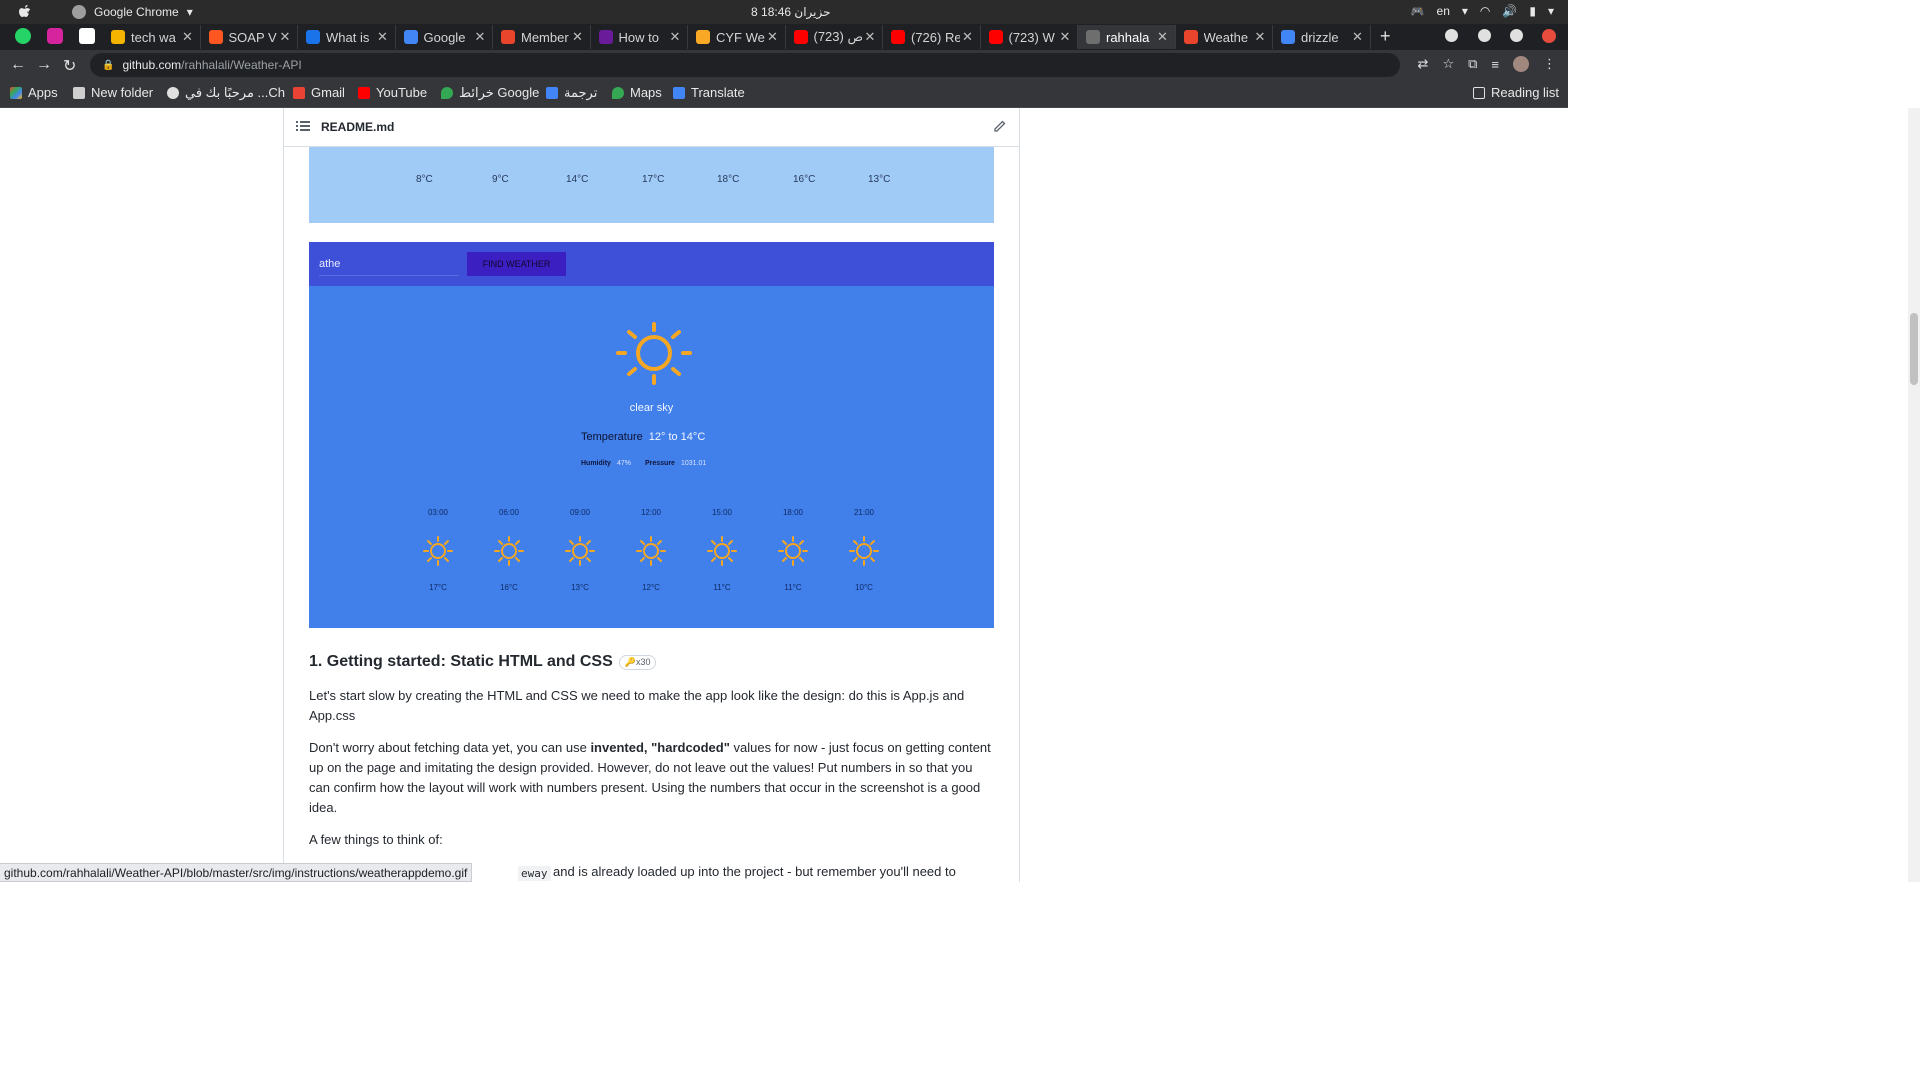 Image resolution: width=1920 pixels, height=1080 pixels. Describe the element at coordinates (364, 92) in the screenshot. I see `youtube-icon` at that location.